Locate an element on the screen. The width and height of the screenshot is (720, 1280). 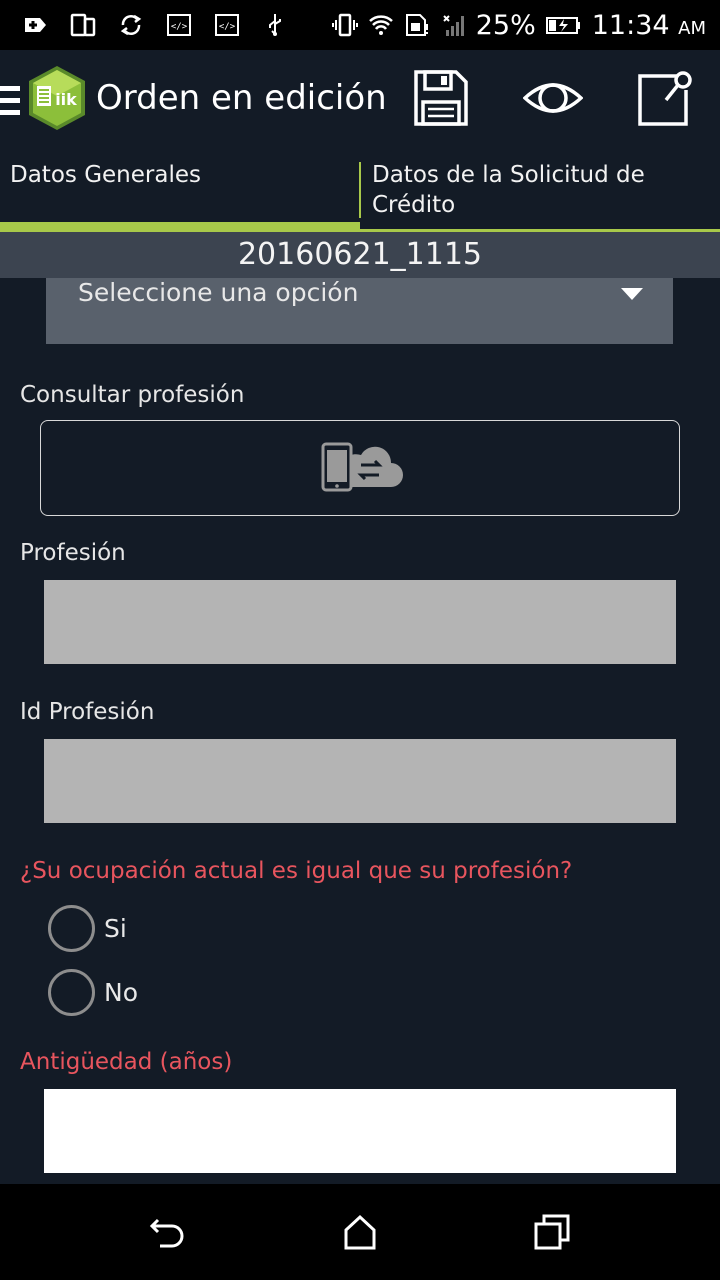
back-icon is located at coordinates (168, 1232).